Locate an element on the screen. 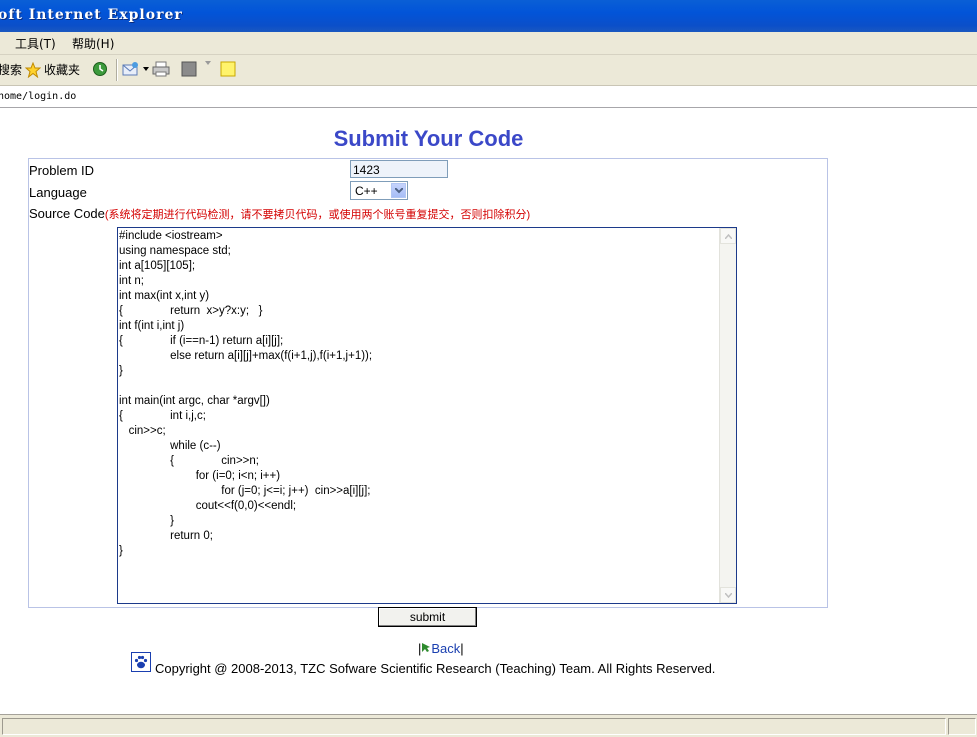 The width and height of the screenshot is (977, 737). paw-logo-icon is located at coordinates (141, 662).